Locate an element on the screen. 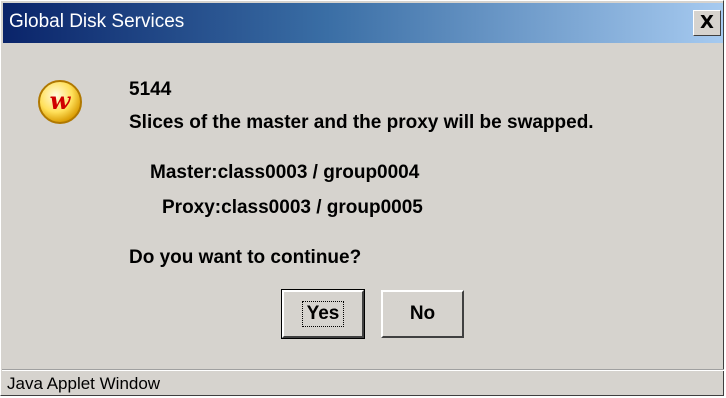 Image resolution: width=726 pixels, height=398 pixels. confirm-question: Do you want to continue? is located at coordinates (245, 257).